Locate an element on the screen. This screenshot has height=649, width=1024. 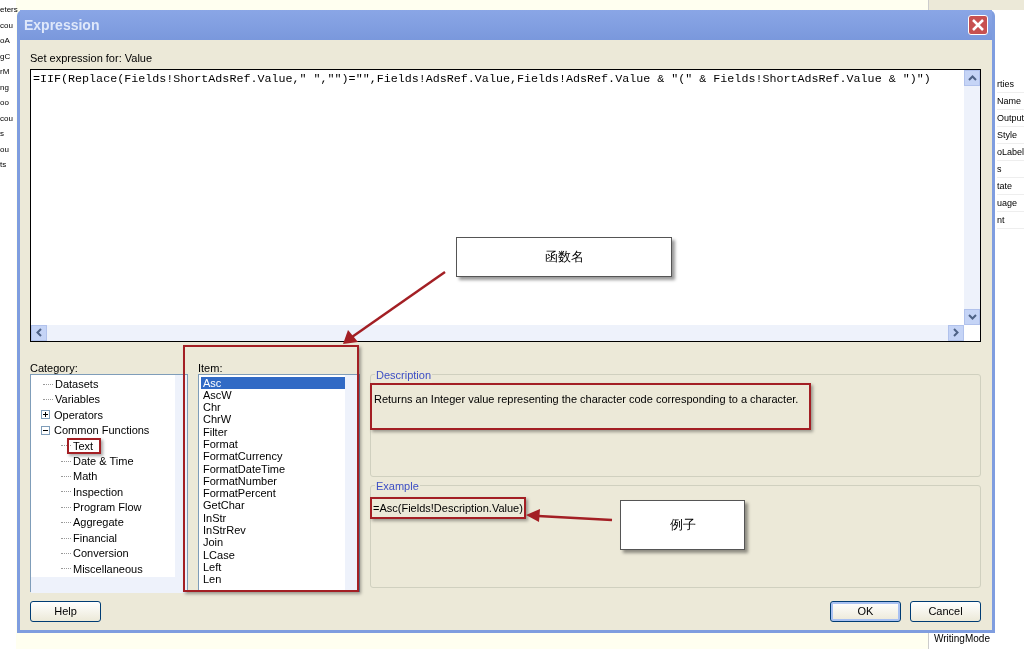
chevron-left-icon is located at coordinates (39, 332).